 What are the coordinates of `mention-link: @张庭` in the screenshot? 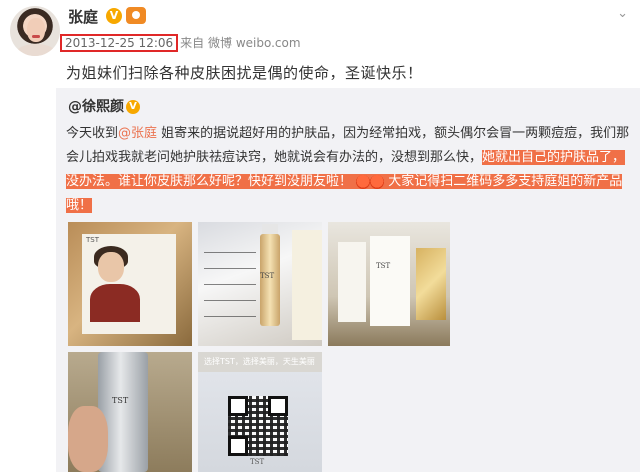 It's located at (137, 133).